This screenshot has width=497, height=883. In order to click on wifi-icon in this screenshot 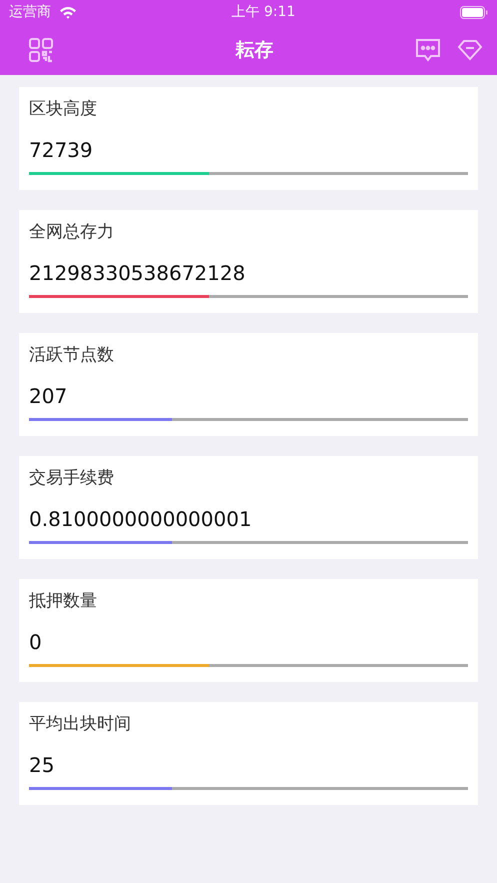, I will do `click(68, 12)`.